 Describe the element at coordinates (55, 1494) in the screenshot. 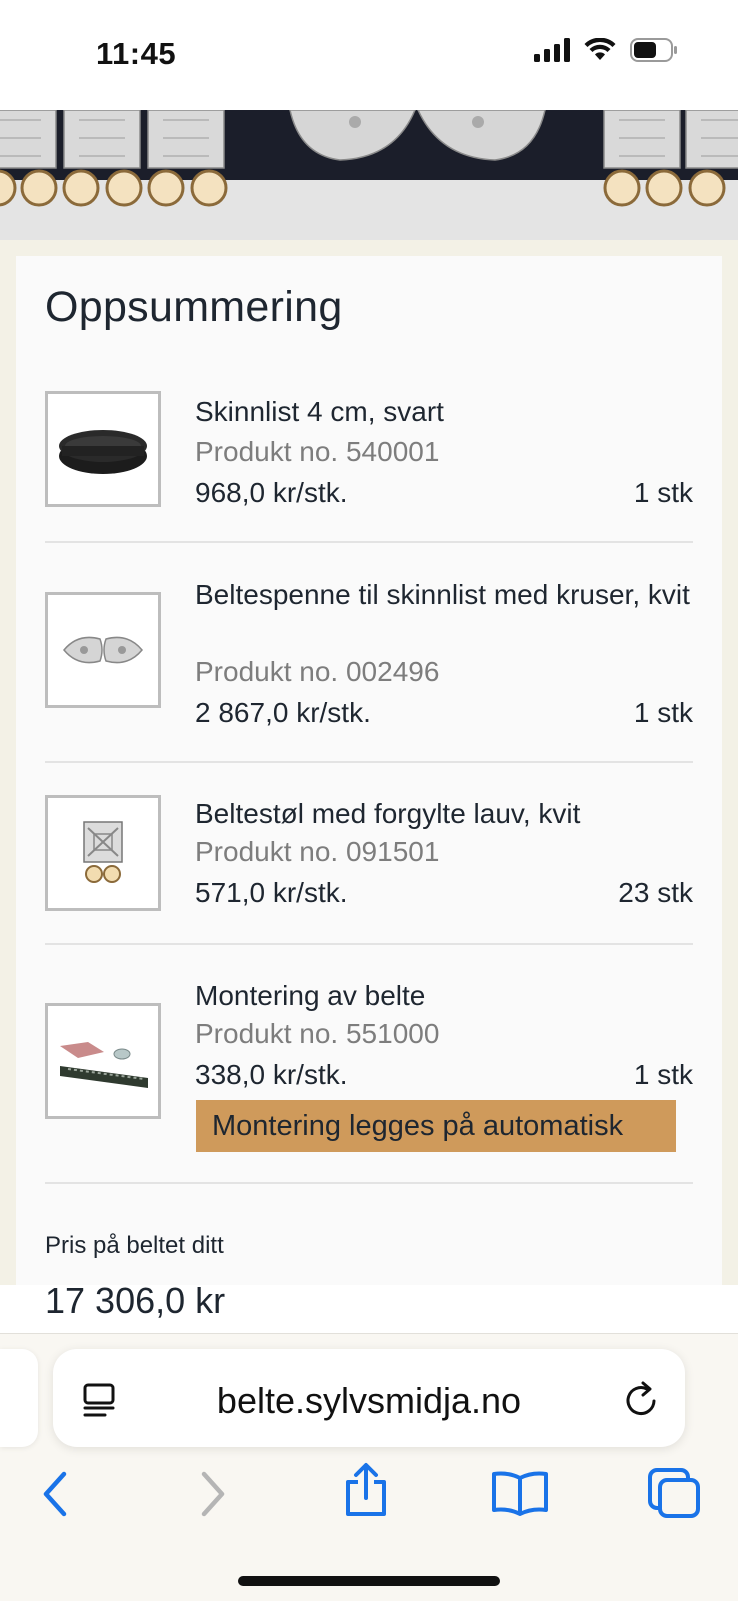

I see `back-icon` at that location.